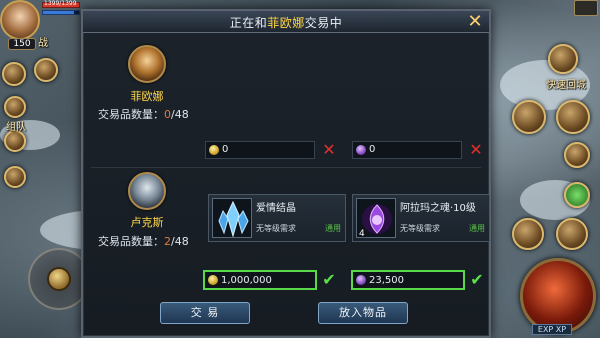 The height and width of the screenshot is (338, 600). Describe the element at coordinates (586, 8) in the screenshot. I see `mail-icon` at that location.